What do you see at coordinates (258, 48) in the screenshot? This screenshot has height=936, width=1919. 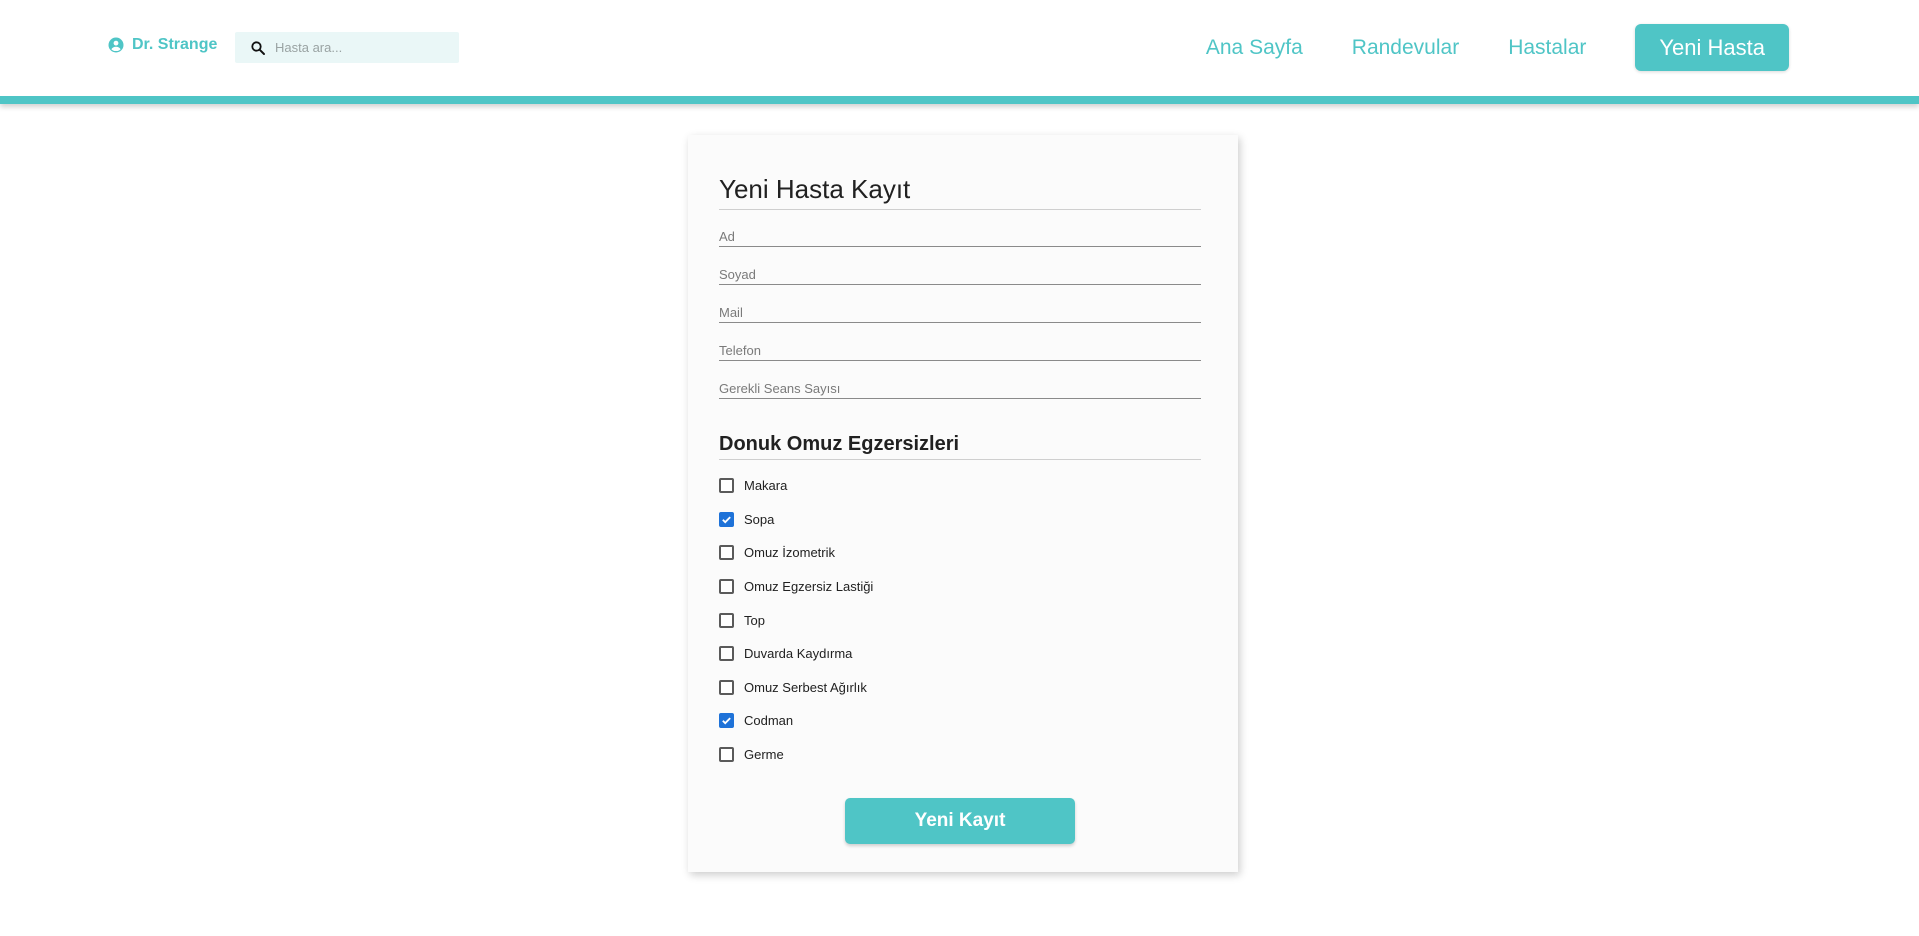 I see `search-icon` at bounding box center [258, 48].